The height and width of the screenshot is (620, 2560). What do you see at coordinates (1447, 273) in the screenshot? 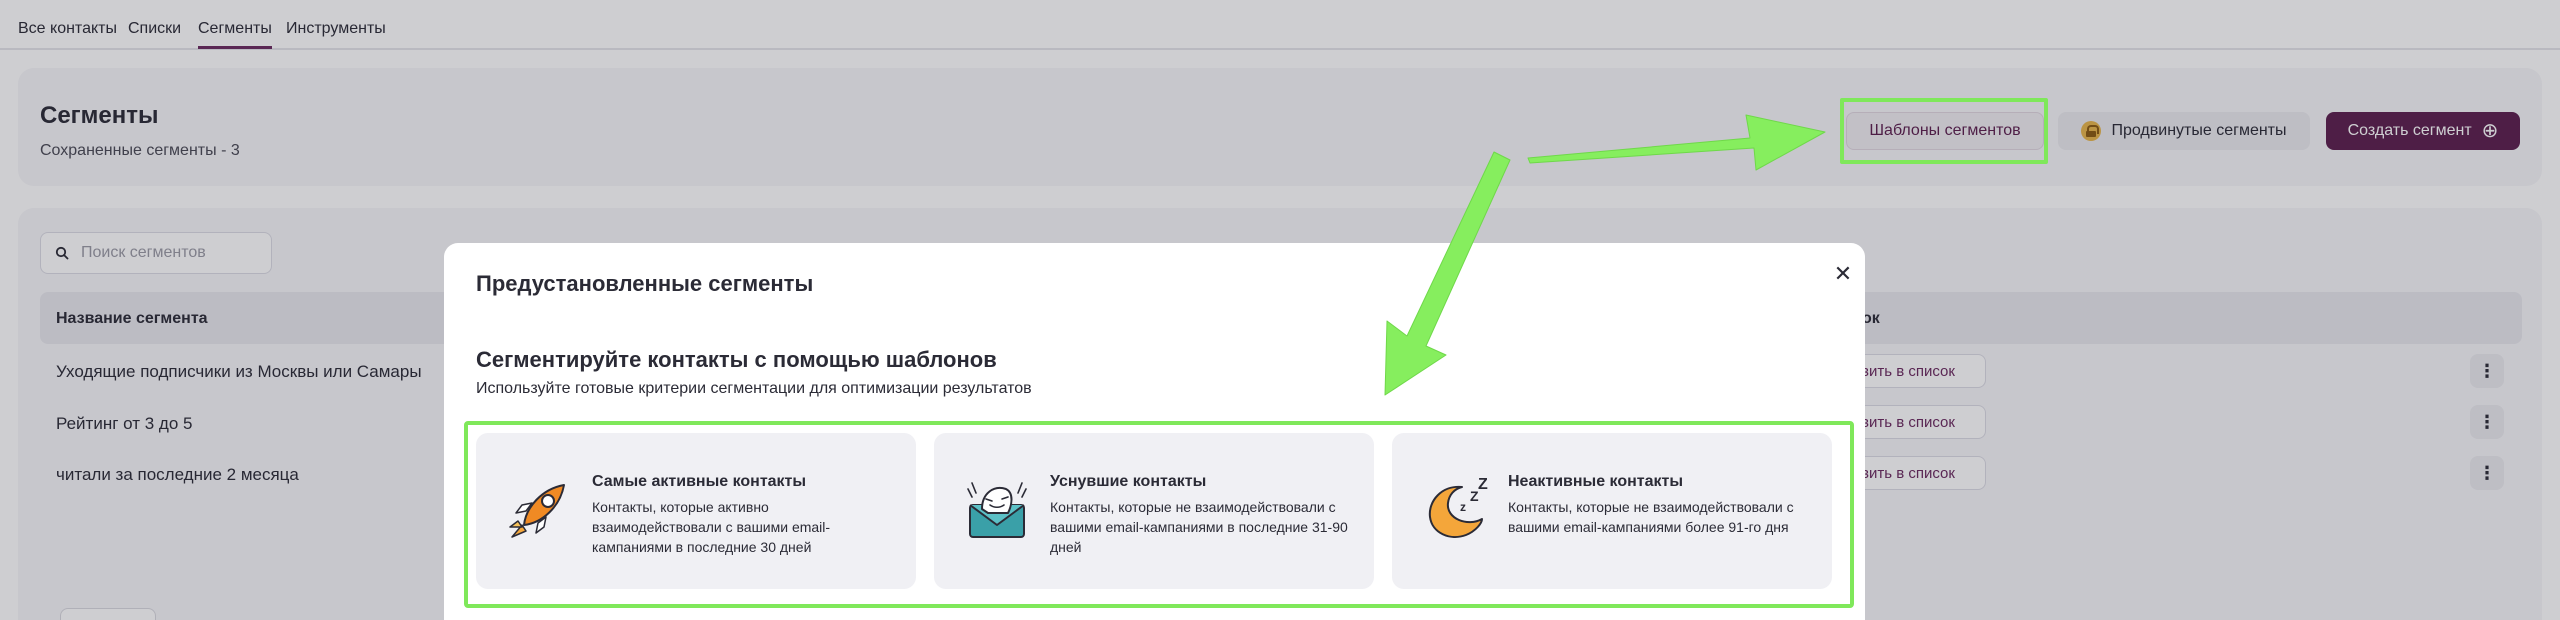
I see `arrow-to-template-cards` at bounding box center [1447, 273].